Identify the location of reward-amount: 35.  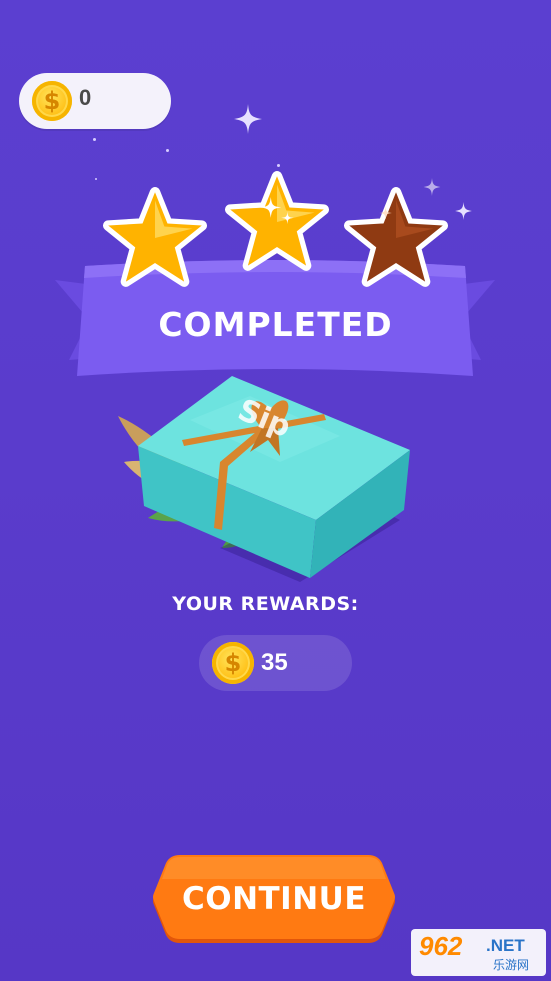
(274, 662).